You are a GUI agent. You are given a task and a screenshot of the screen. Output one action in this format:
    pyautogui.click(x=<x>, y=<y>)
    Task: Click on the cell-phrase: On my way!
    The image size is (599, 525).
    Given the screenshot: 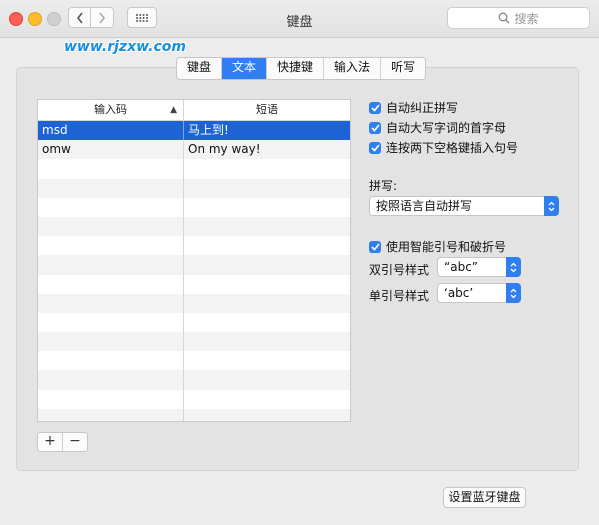 What is the action you would take?
    pyautogui.click(x=267, y=149)
    